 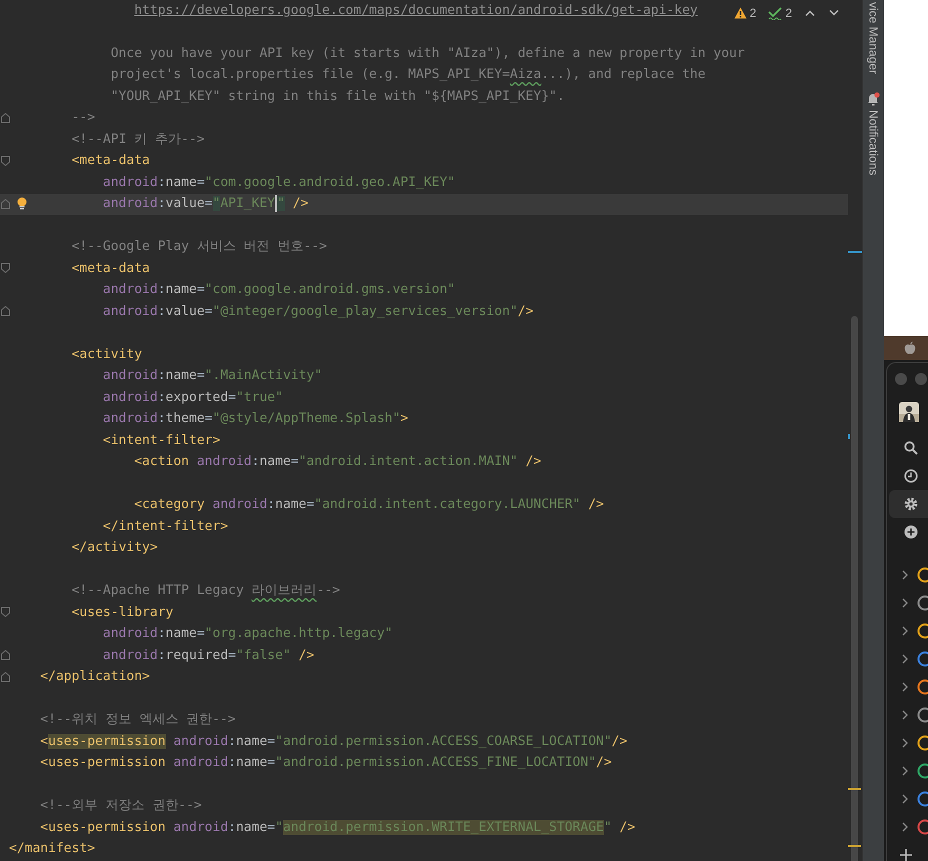 What do you see at coordinates (107, 354) in the screenshot?
I see `code-line: <activity` at bounding box center [107, 354].